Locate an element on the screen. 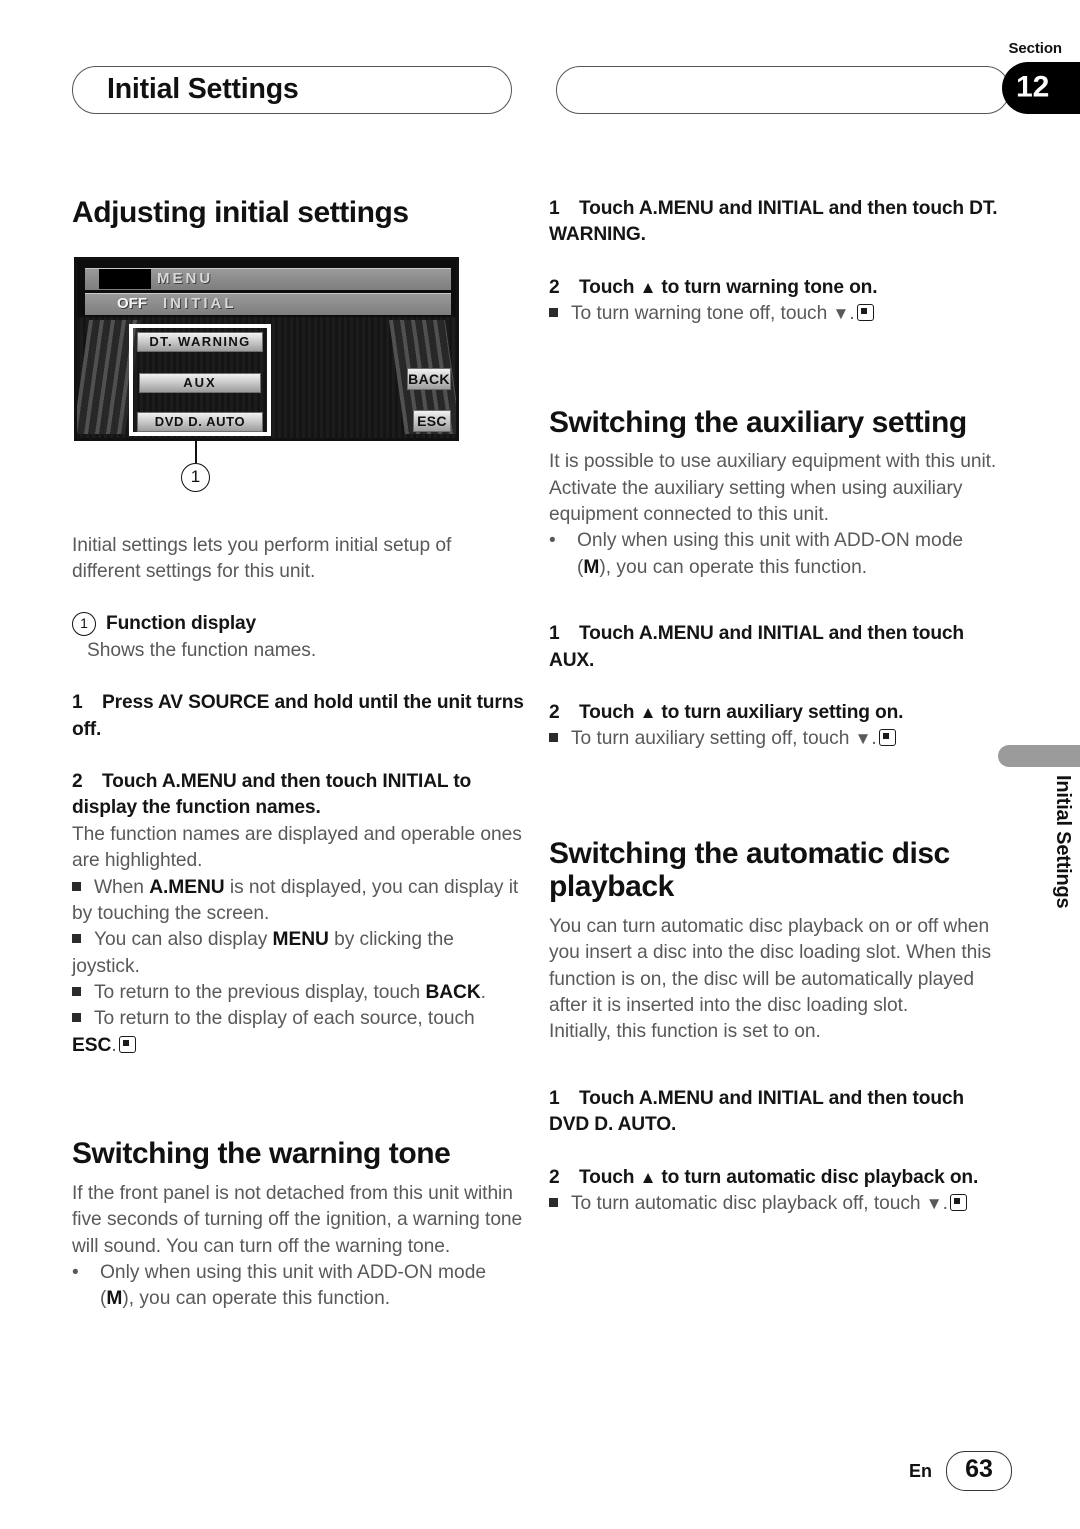  screen-key-esc: ESC is located at coordinates (432, 420).